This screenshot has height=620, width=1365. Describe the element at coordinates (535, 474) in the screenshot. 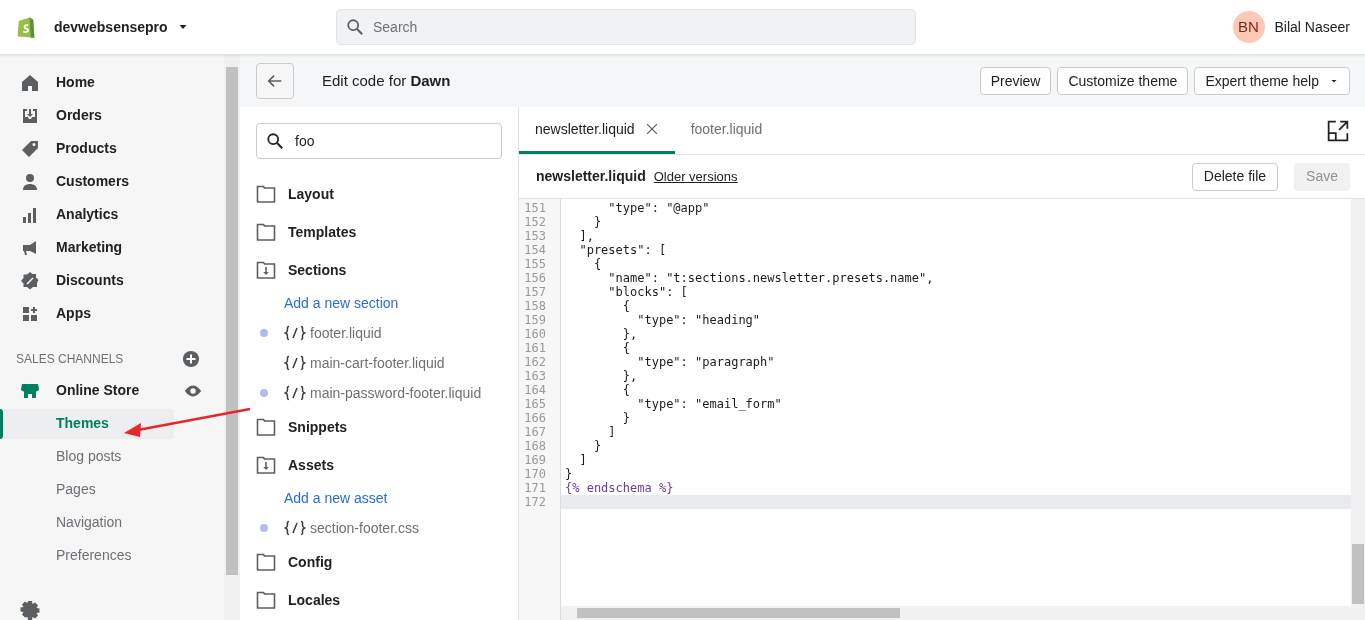

I see `line-number: 170` at that location.